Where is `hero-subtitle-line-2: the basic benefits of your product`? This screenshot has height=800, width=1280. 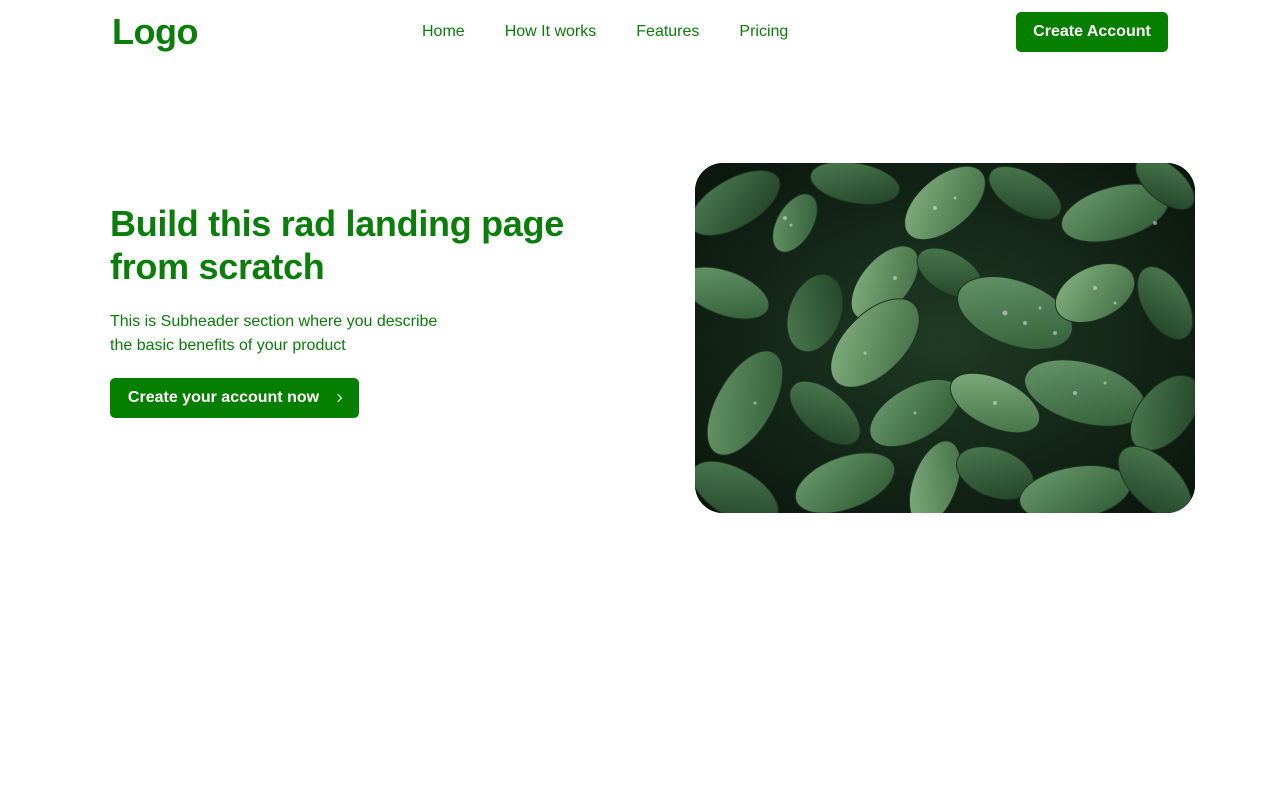
hero-subtitle-line-2: the basic benefits of your product is located at coordinates (228, 345).